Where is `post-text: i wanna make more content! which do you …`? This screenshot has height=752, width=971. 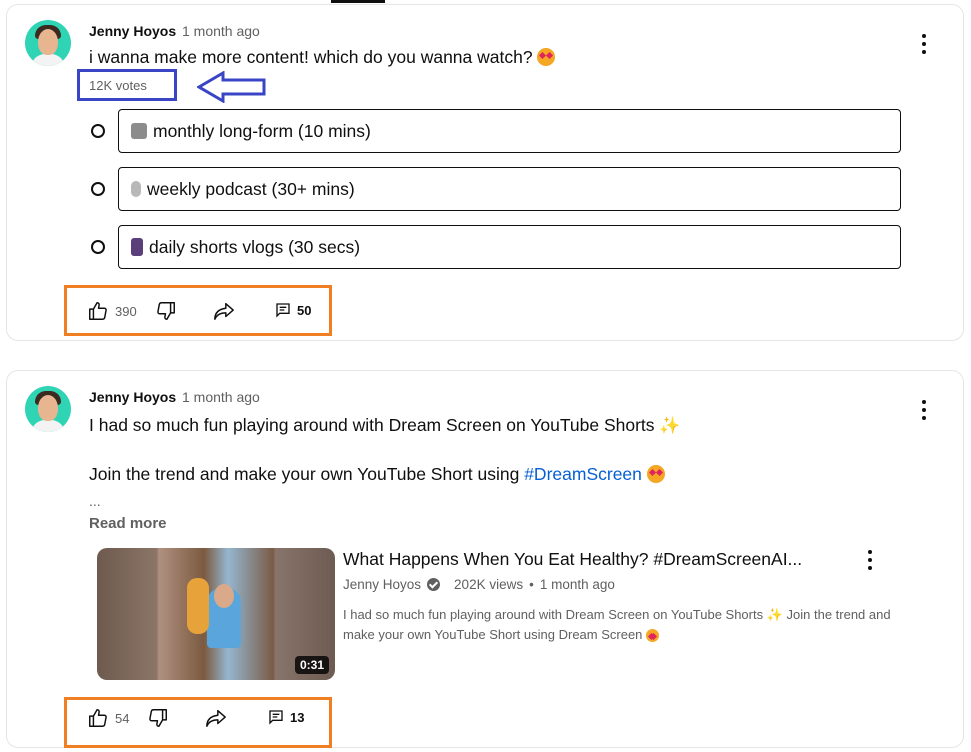
post-text: i wanna make more content! which do you … is located at coordinates (322, 57).